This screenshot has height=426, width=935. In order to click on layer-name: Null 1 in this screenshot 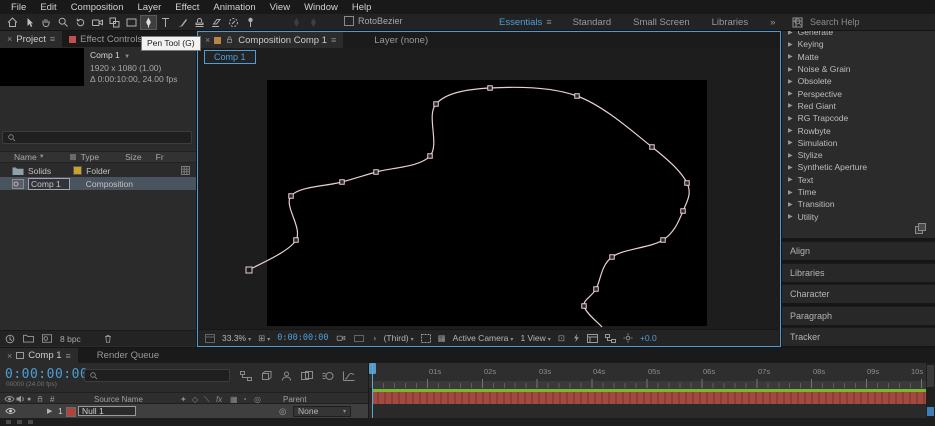, I will do `click(107, 410)`.